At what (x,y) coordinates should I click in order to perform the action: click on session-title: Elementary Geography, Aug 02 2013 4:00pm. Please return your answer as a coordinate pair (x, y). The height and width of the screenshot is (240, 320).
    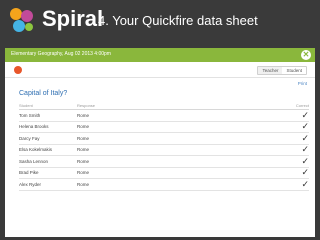
    Looking at the image, I should click on (61, 54).